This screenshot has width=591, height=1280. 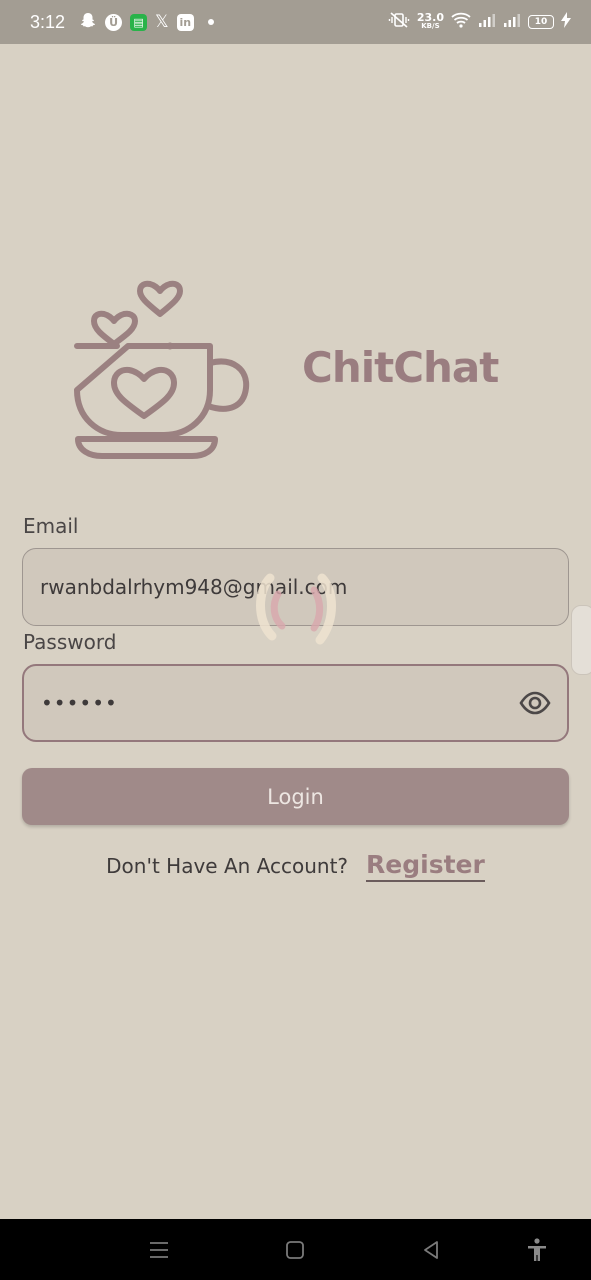 What do you see at coordinates (537, 1250) in the screenshot?
I see `accessibility-icon` at bounding box center [537, 1250].